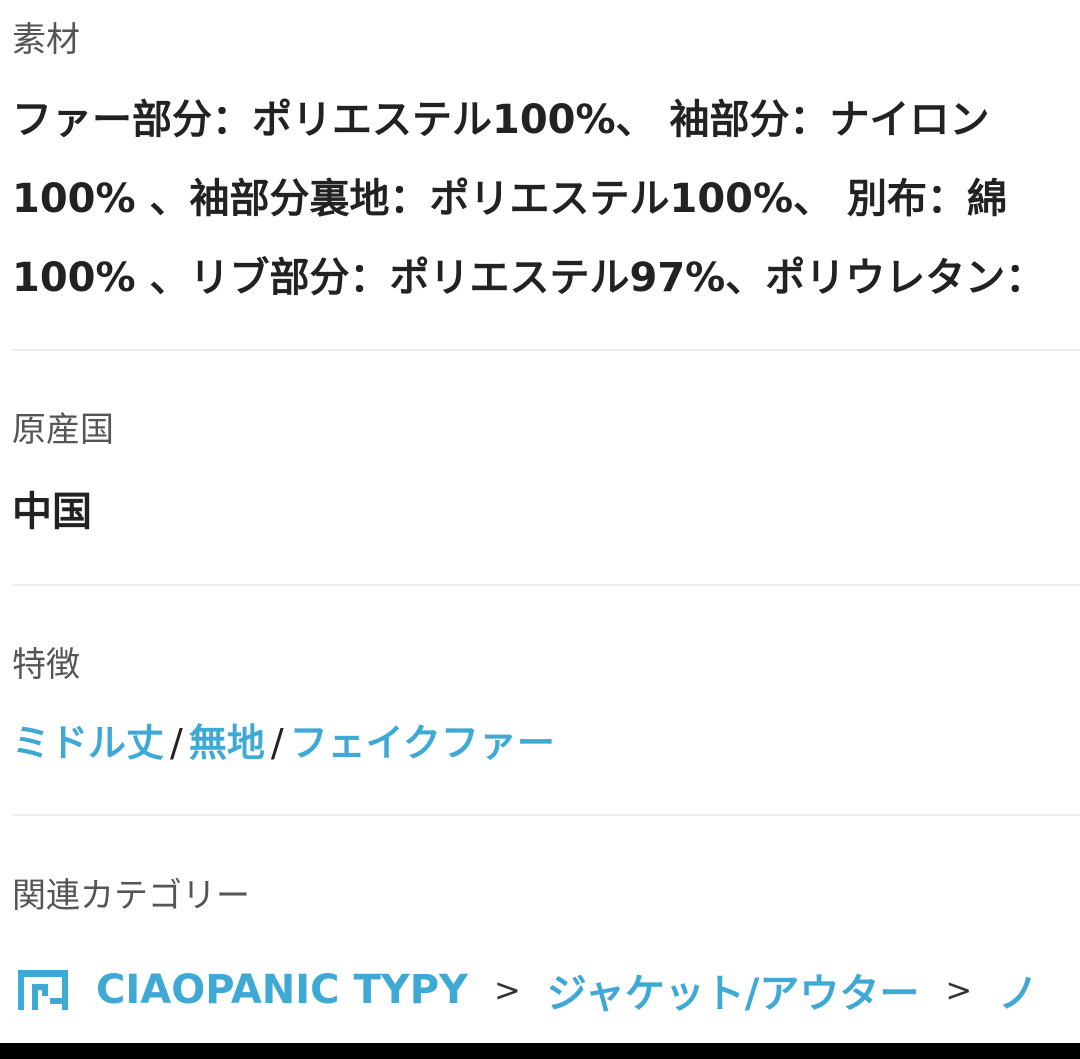 This screenshot has width=1080, height=1059. Describe the element at coordinates (529, 278) in the screenshot. I see `material-line-3: 100% 、リブ部分：ポリエステル97%、ポリウレタン：` at that location.